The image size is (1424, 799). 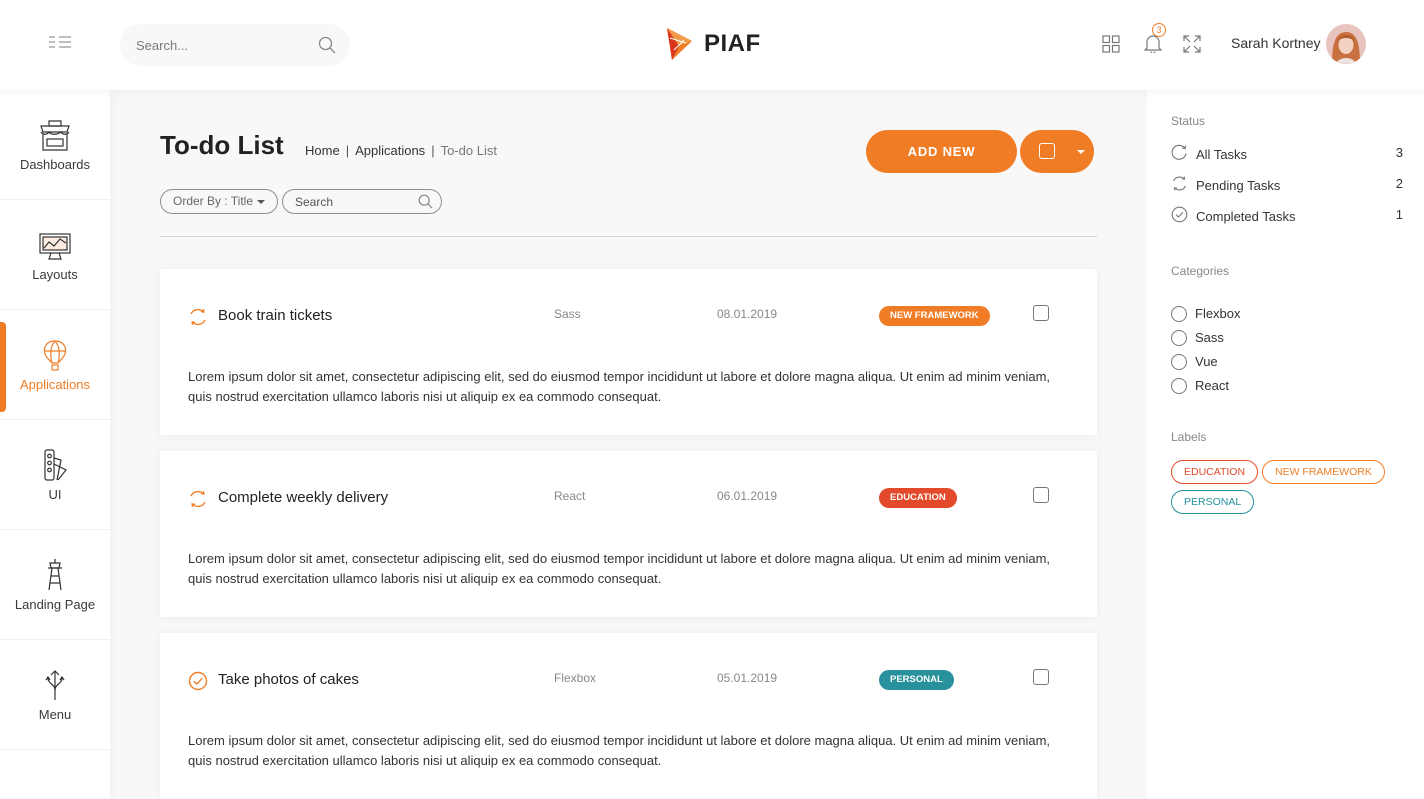 What do you see at coordinates (570, 496) in the screenshot?
I see `task-category: React` at bounding box center [570, 496].